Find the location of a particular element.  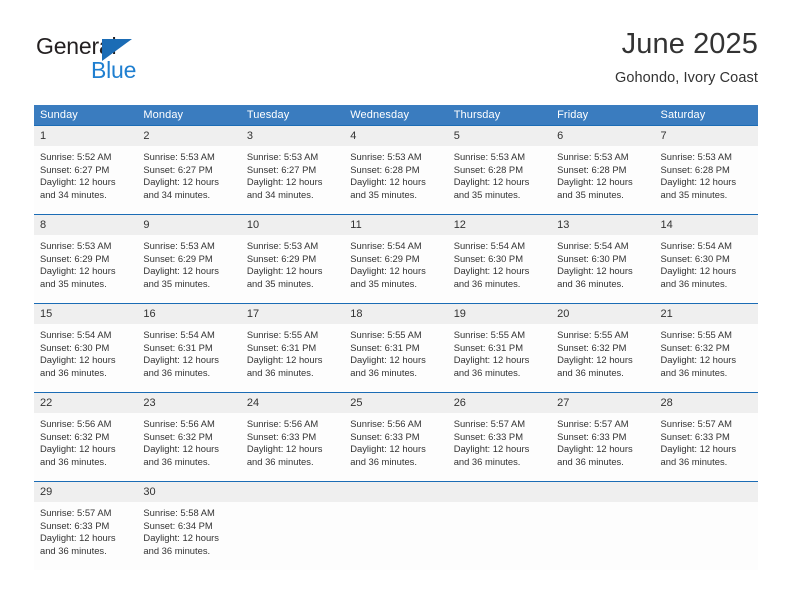

day-number: 3 is located at coordinates (292, 136).